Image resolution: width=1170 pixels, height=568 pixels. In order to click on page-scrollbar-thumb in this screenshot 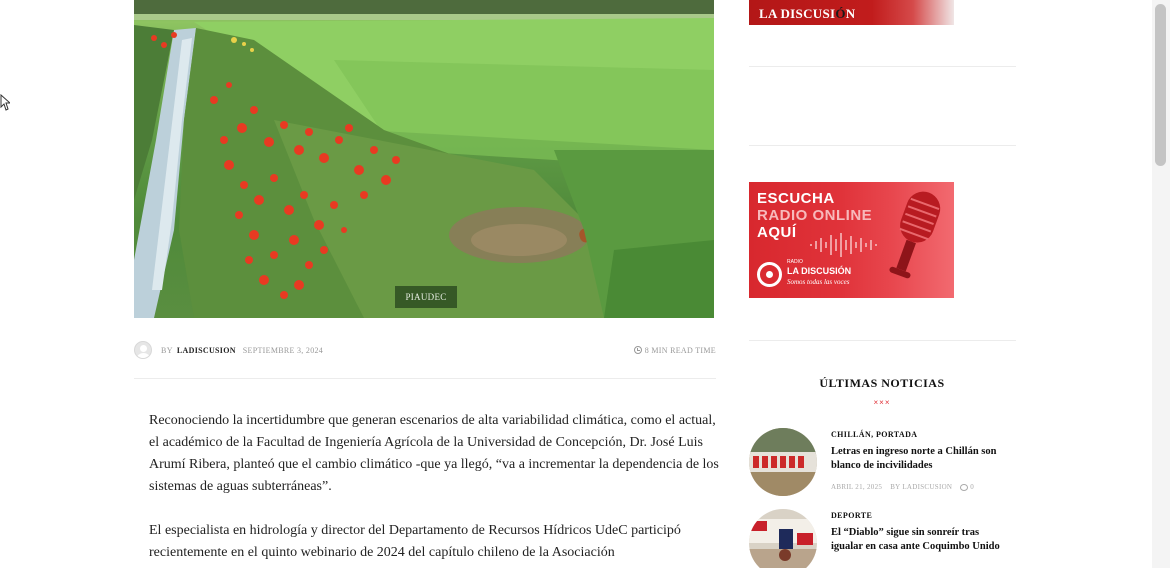, I will do `click(1160, 85)`.